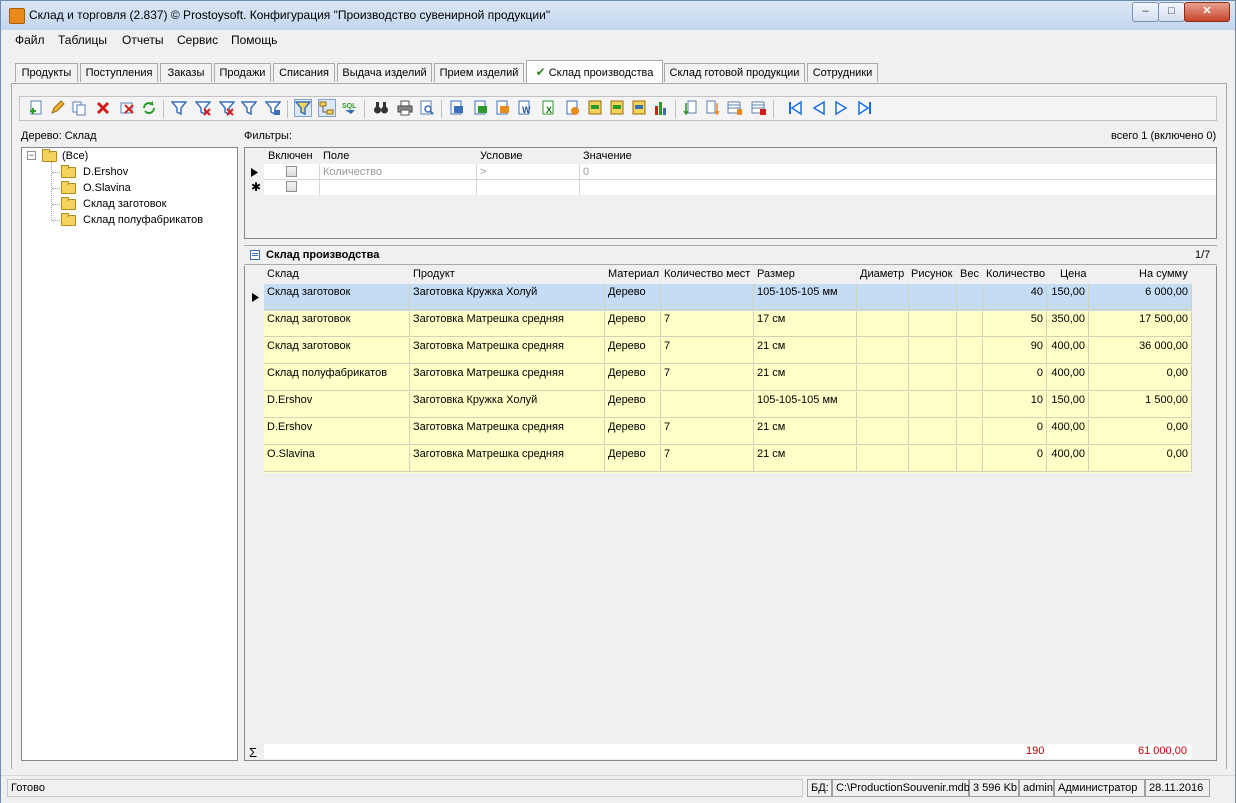  I want to click on filter-panel-icon, so click(303, 108).